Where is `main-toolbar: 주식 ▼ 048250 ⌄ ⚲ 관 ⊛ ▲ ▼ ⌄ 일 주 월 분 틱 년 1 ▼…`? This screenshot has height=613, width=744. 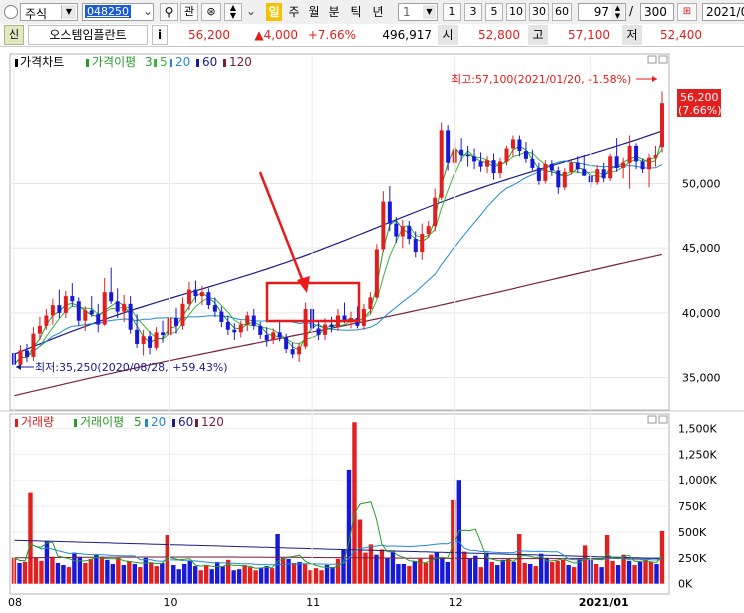
main-toolbar: 주식 ▼ 048250 ⌄ ⚲ 관 ⊛ ▲ ▼ ⌄ 일 주 월 분 틱 년 1 ▼… is located at coordinates (372, 12).